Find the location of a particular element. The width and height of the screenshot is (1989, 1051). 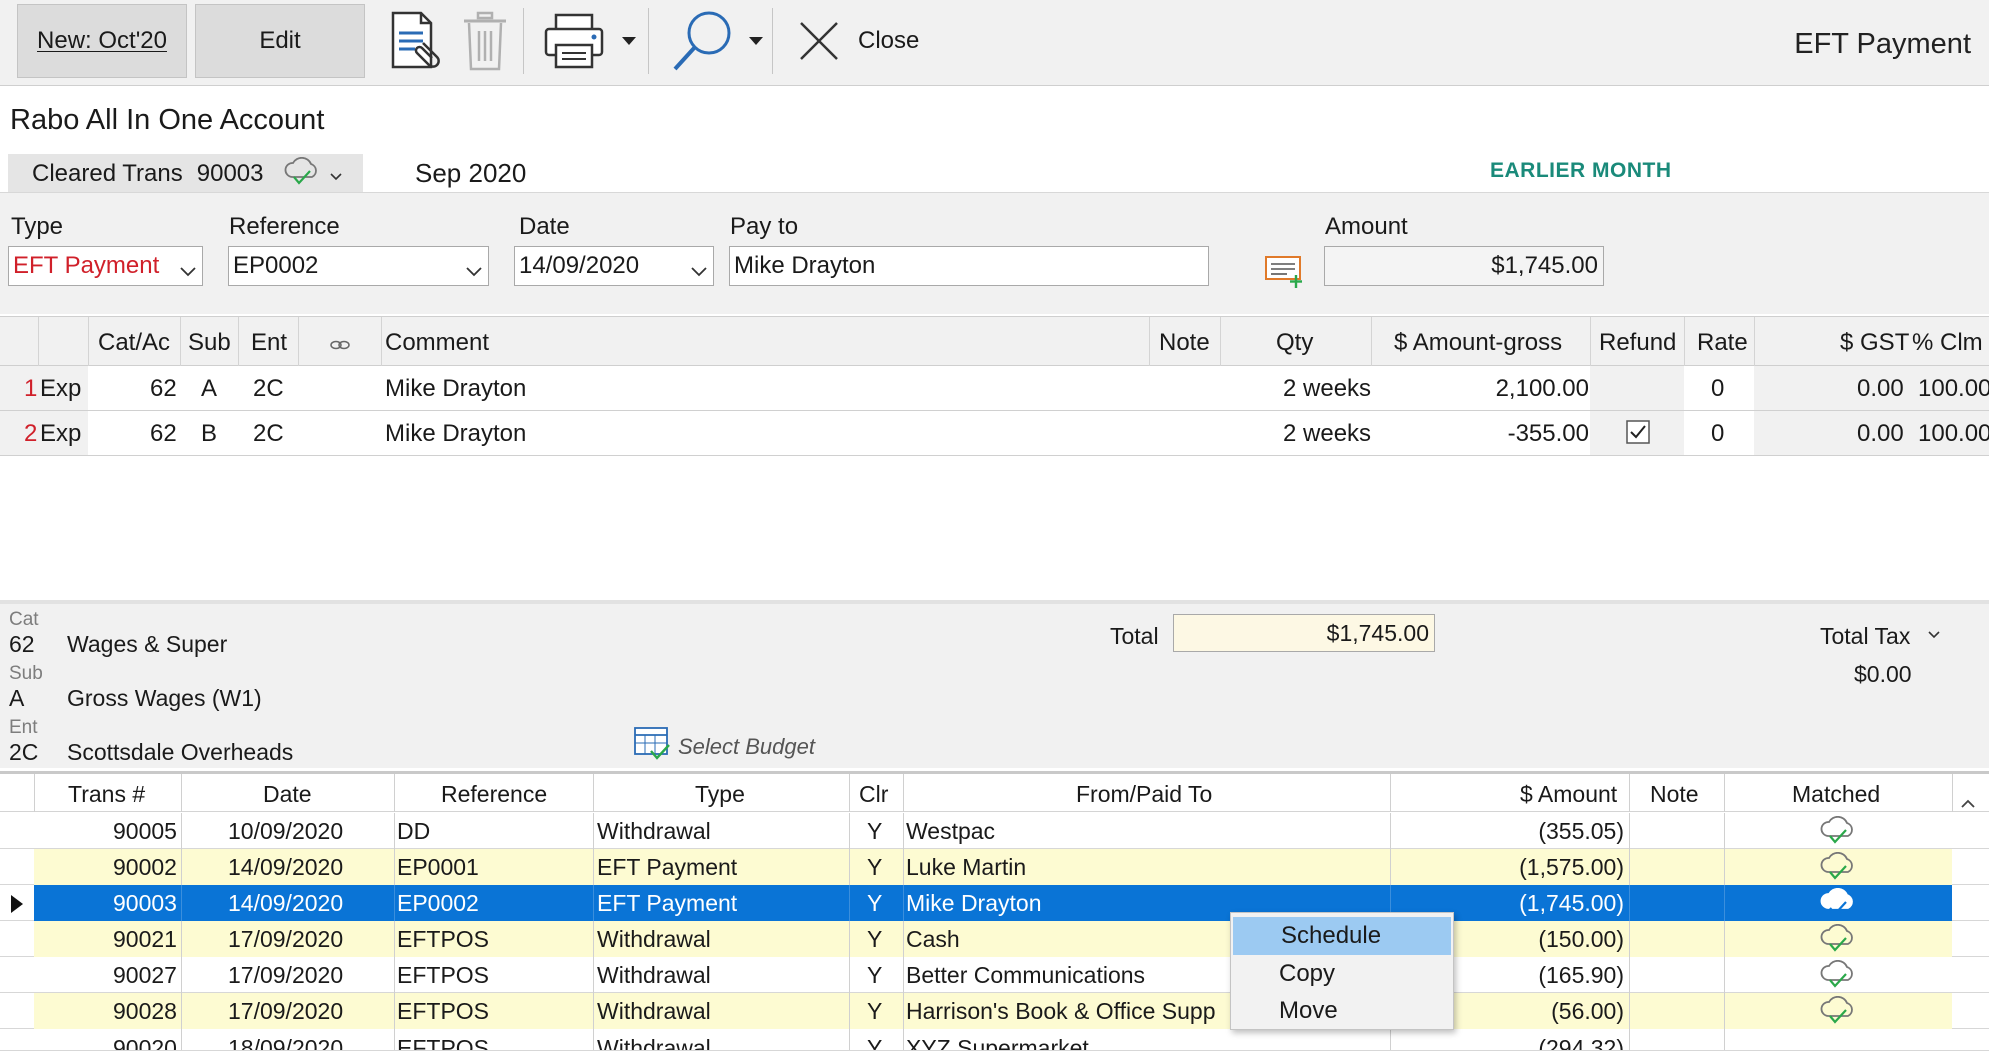

list-col-amount: $ Amount is located at coordinates (1568, 794).